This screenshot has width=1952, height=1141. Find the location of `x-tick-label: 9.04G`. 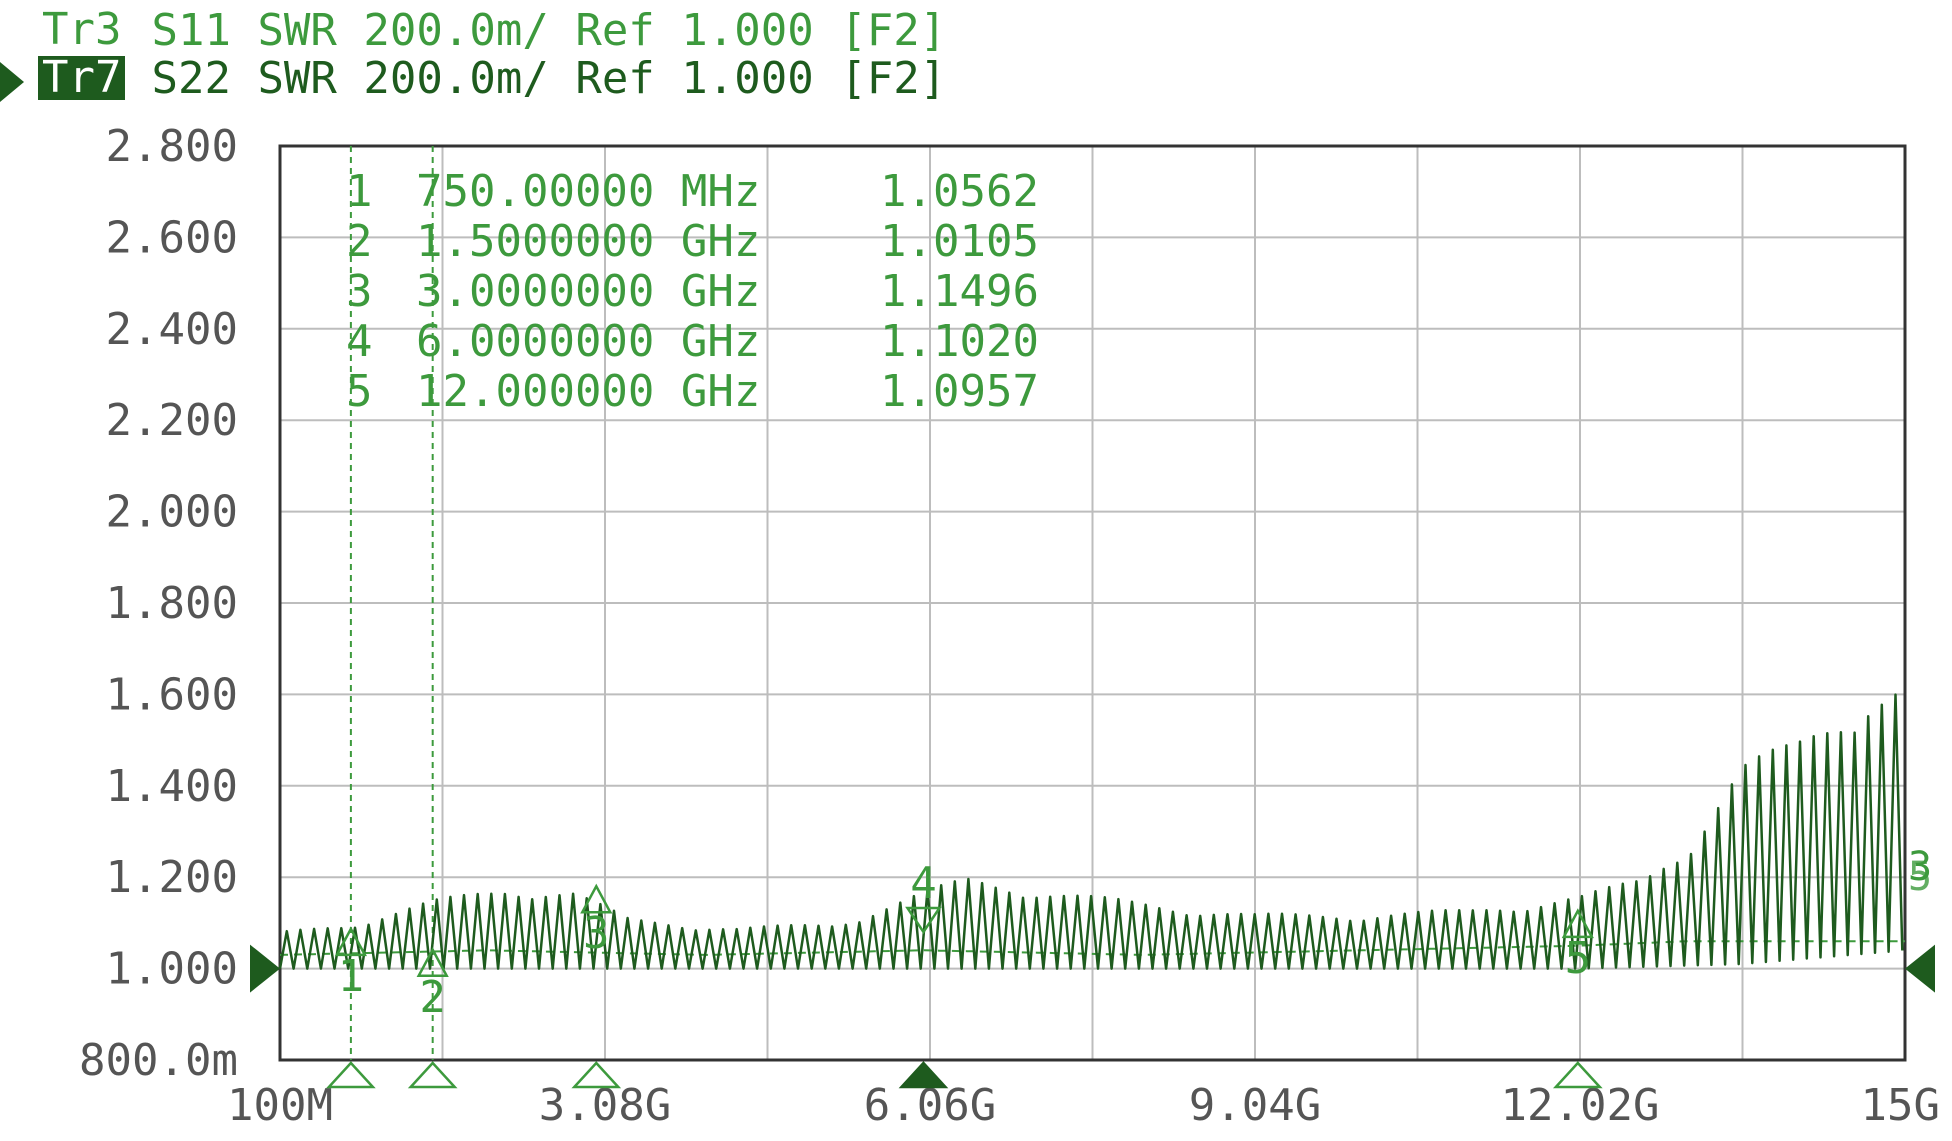

x-tick-label: 9.04G is located at coordinates (1255, 1105).